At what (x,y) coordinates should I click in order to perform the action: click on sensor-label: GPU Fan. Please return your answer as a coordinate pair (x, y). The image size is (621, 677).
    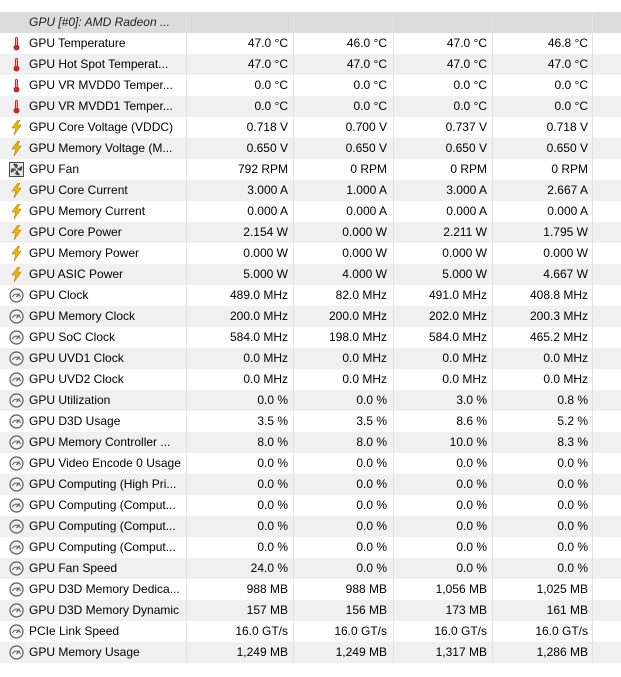
    Looking at the image, I should click on (54, 169).